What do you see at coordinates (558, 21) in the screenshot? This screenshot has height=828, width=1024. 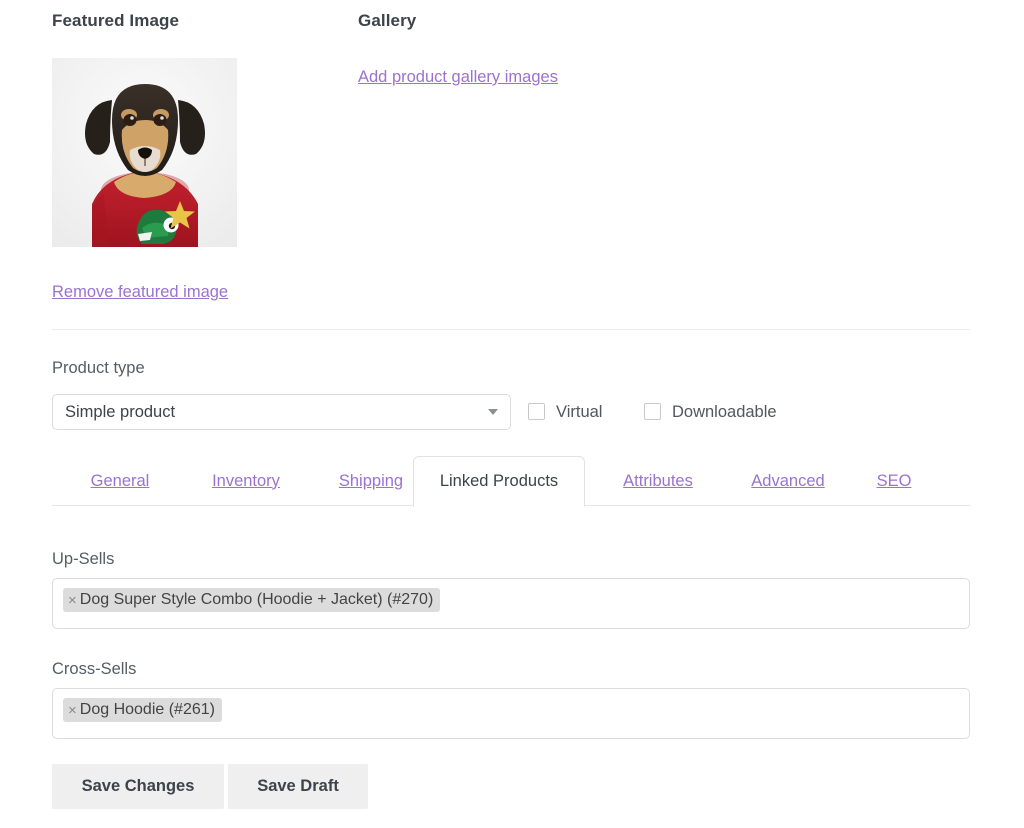 I see `gallery-column: Gallery` at bounding box center [558, 21].